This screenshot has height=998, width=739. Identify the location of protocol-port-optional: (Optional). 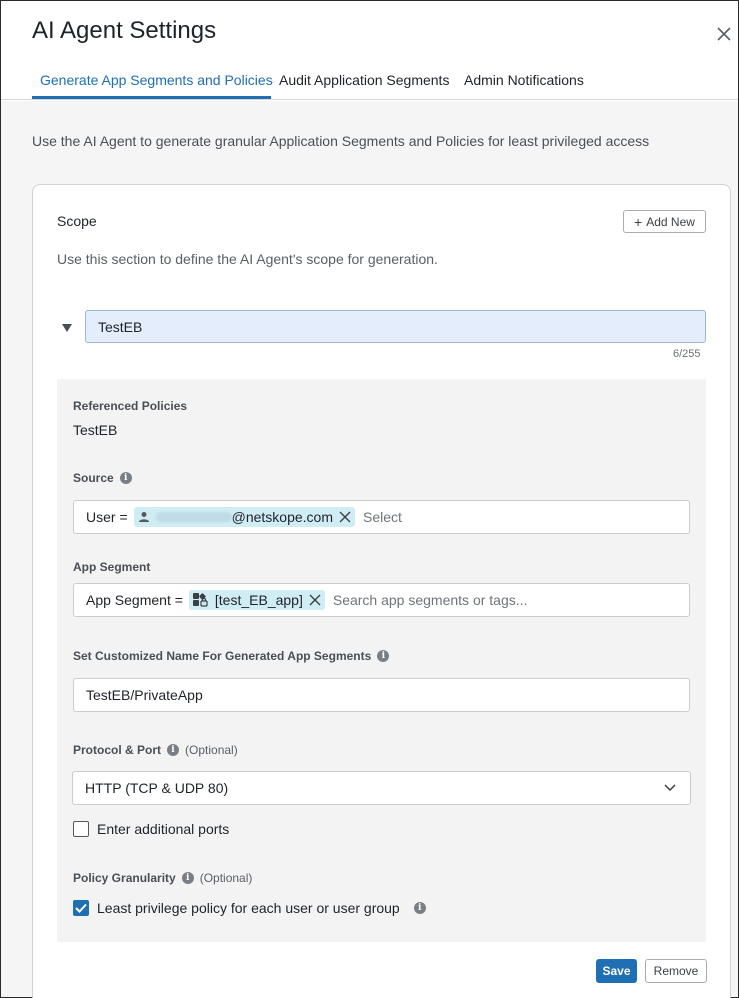
(211, 750).